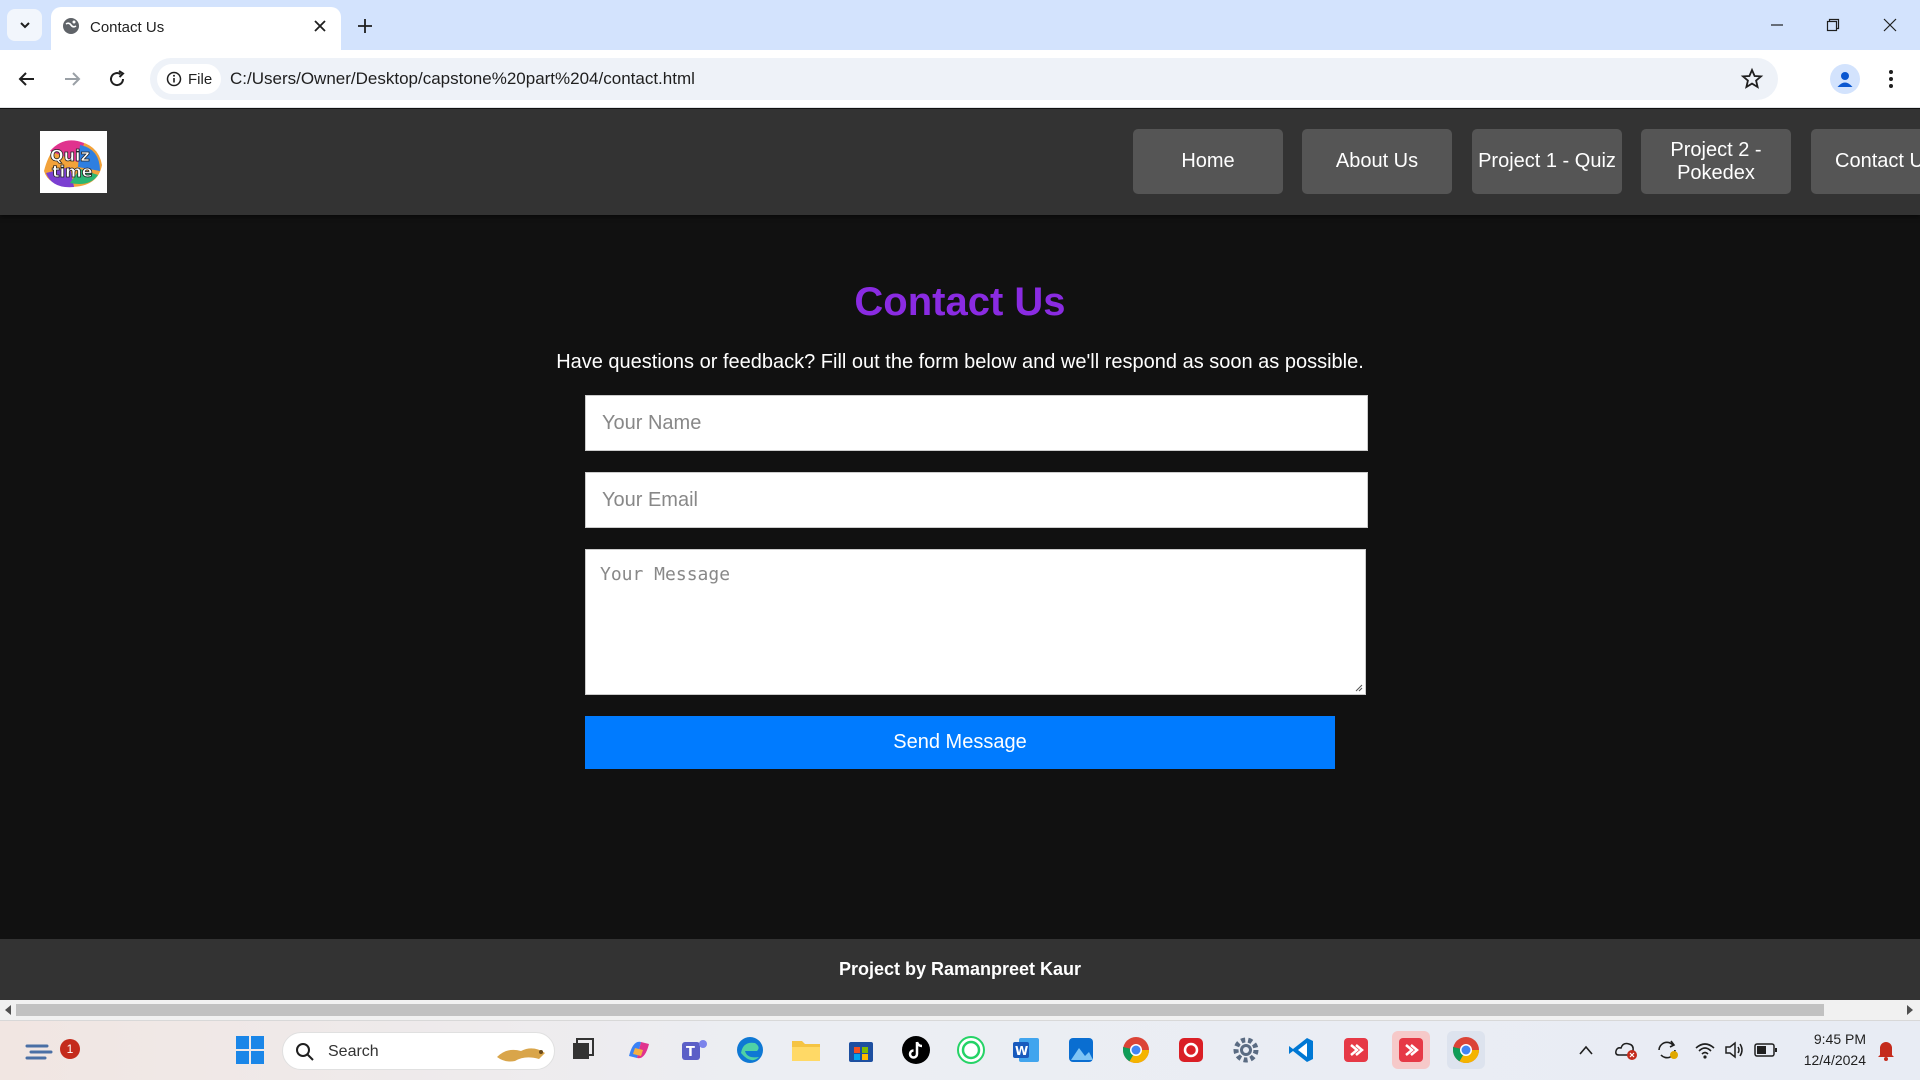 The image size is (1920, 1080). What do you see at coordinates (1586, 1050) in the screenshot?
I see `show-hidden-icons-icon` at bounding box center [1586, 1050].